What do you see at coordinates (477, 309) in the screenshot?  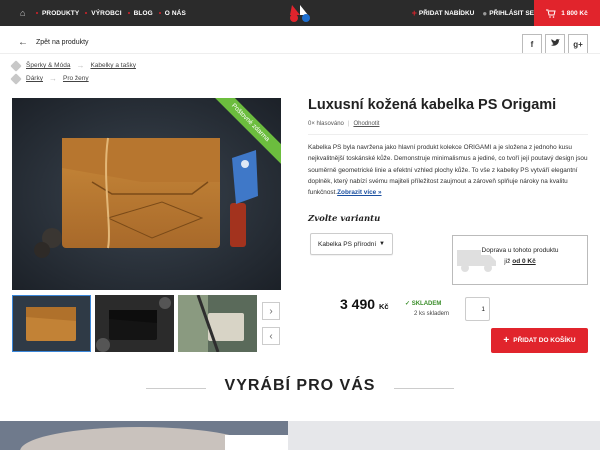 I see `quantity-input: 1` at bounding box center [477, 309].